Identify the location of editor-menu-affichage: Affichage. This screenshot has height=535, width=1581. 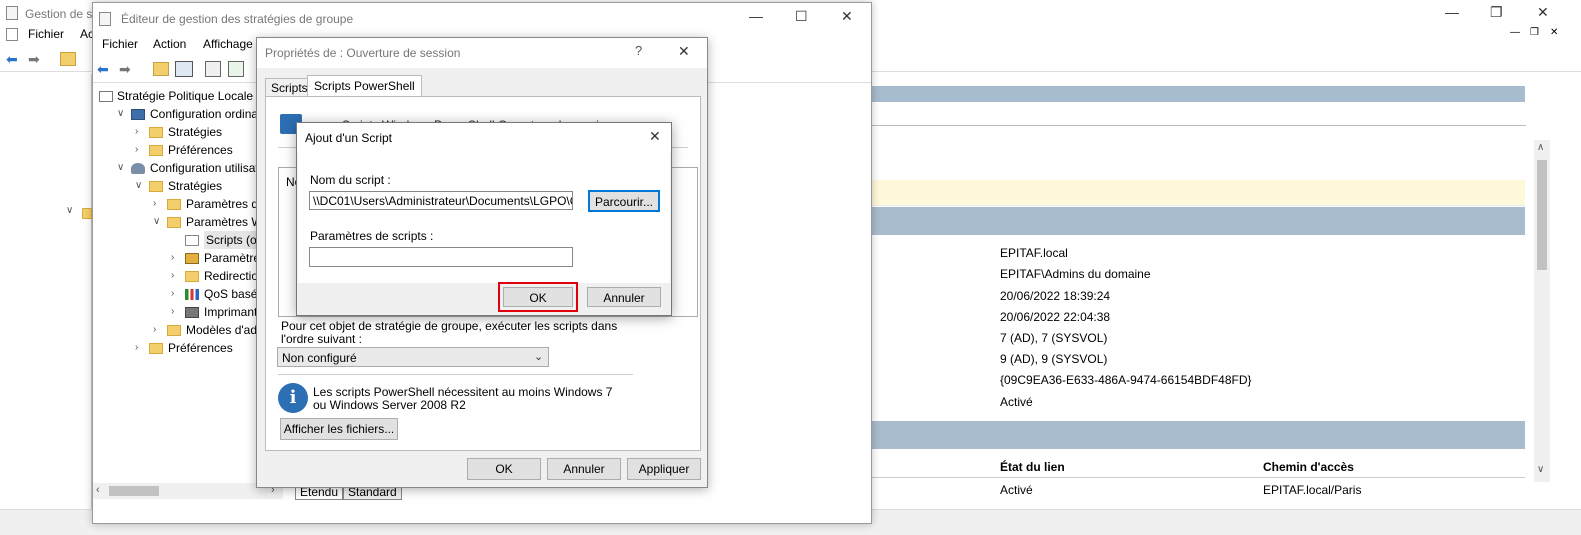
(228, 44).